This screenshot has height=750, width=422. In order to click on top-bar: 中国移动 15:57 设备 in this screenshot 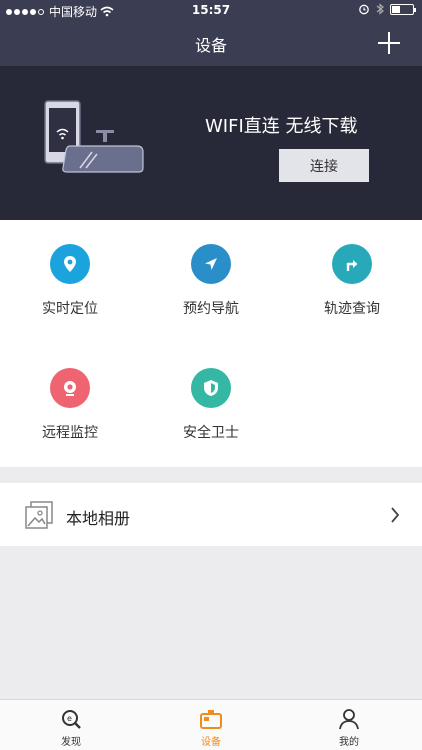, I will do `click(211, 33)`.